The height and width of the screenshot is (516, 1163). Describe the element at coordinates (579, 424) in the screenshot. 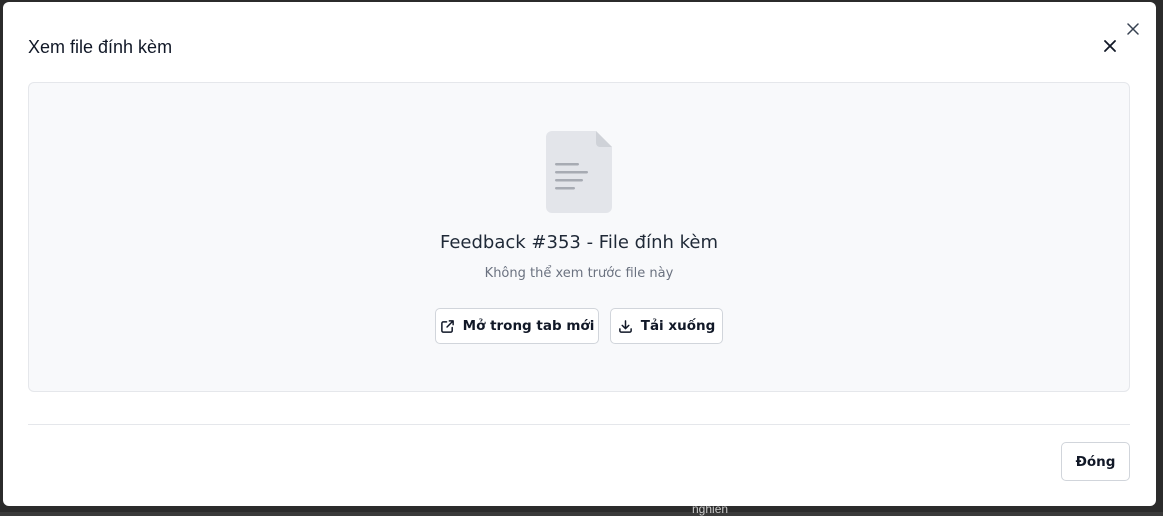

I see `footer-divider` at that location.